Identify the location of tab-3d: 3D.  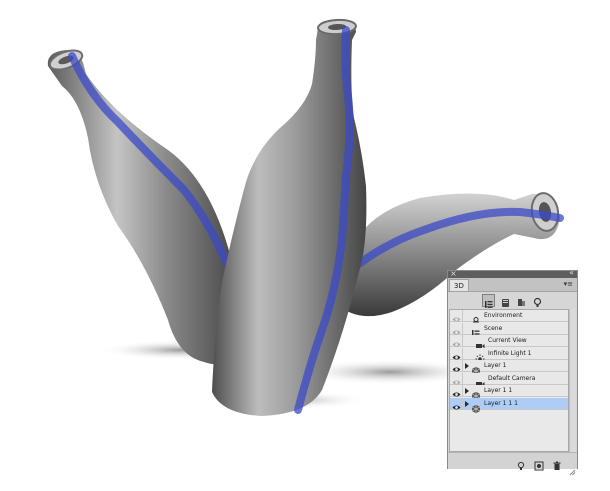
(459, 285).